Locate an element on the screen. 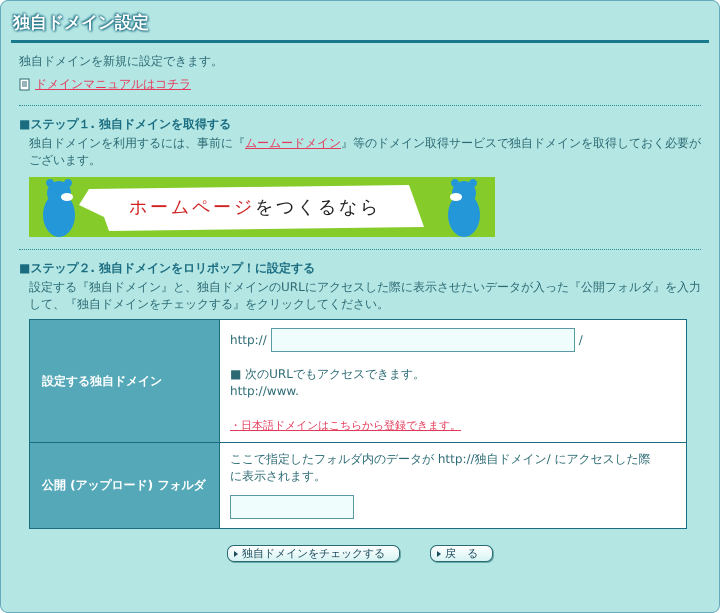 This screenshot has width=720, height=613. row-label: 設定する独自ドメイン is located at coordinates (125, 381).